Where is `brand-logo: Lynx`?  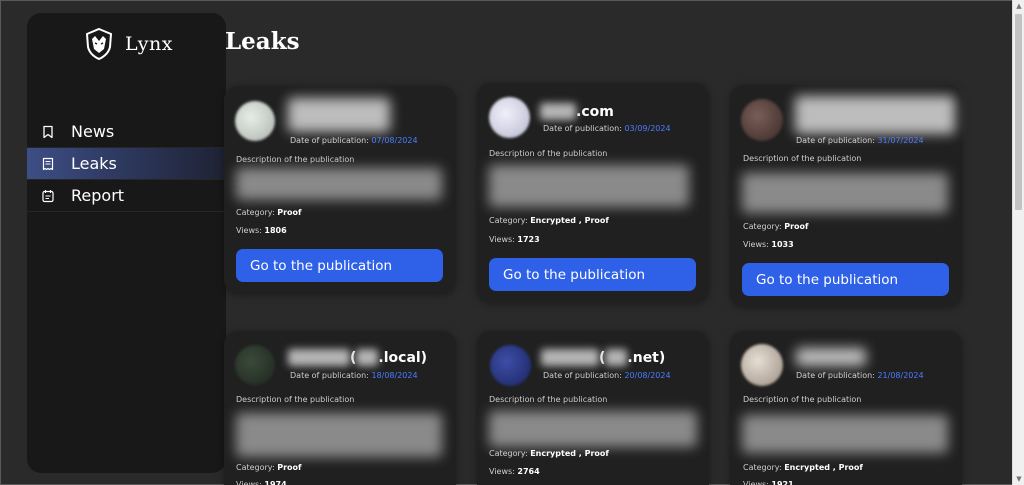 brand-logo: Lynx is located at coordinates (128, 44).